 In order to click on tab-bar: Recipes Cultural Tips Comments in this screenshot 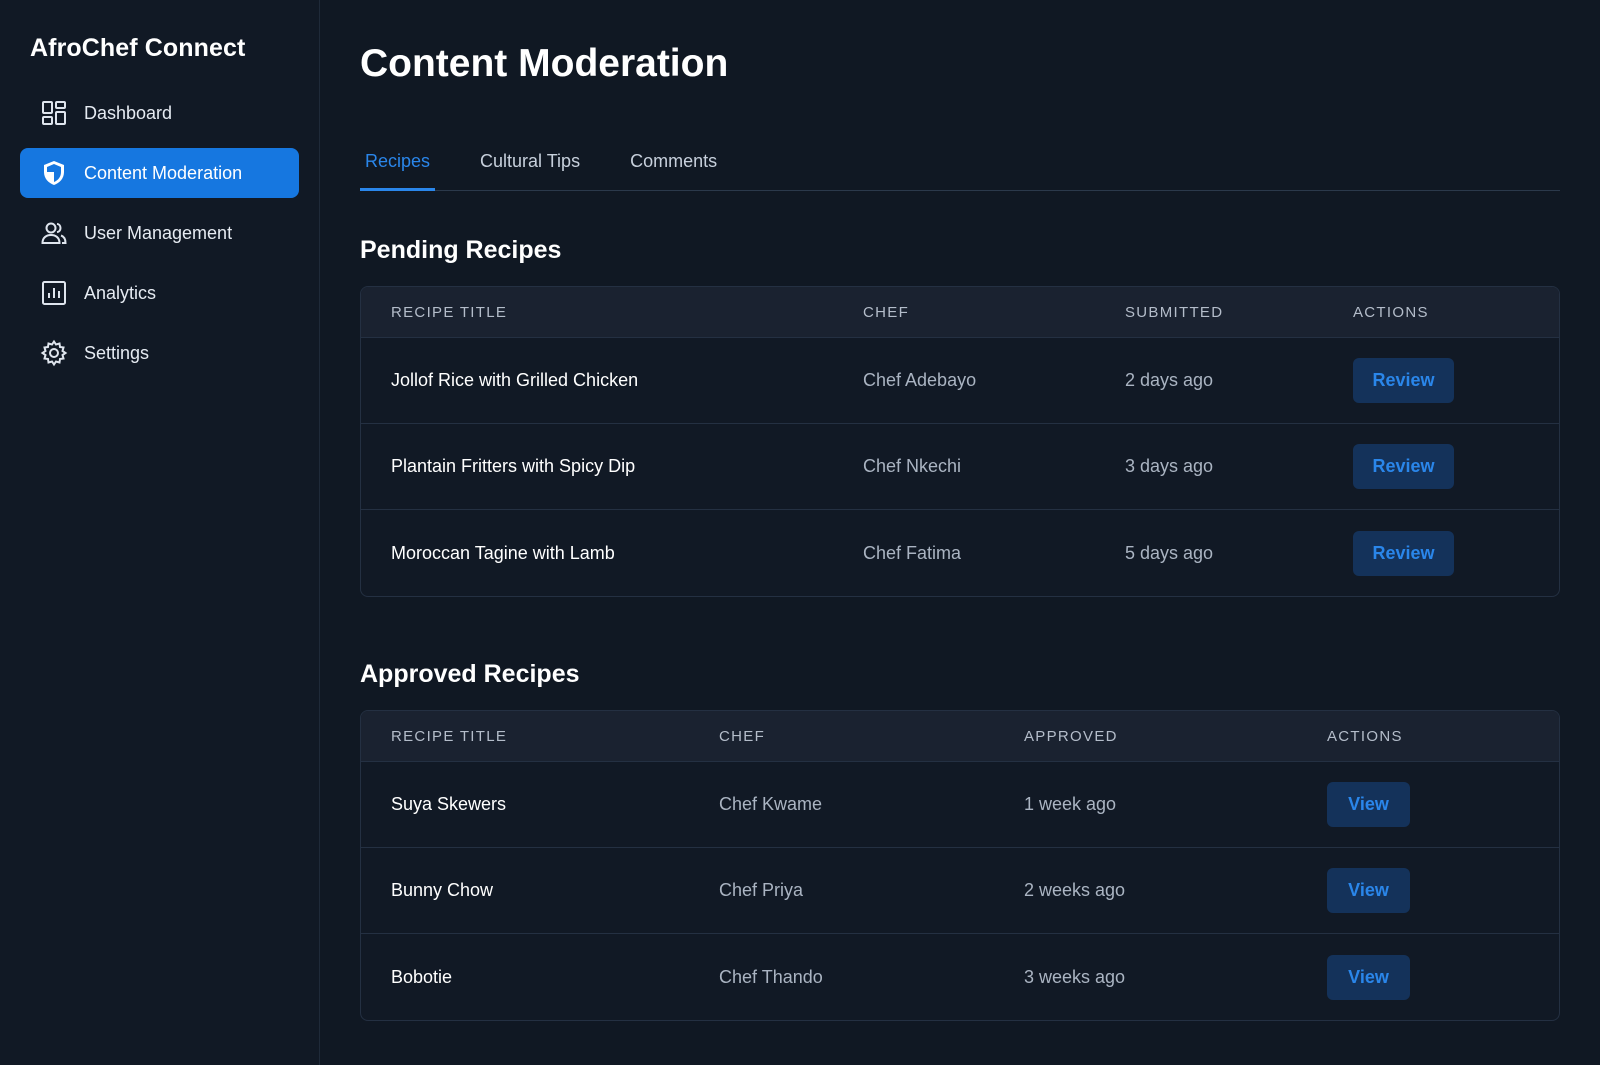, I will do `click(960, 168)`.